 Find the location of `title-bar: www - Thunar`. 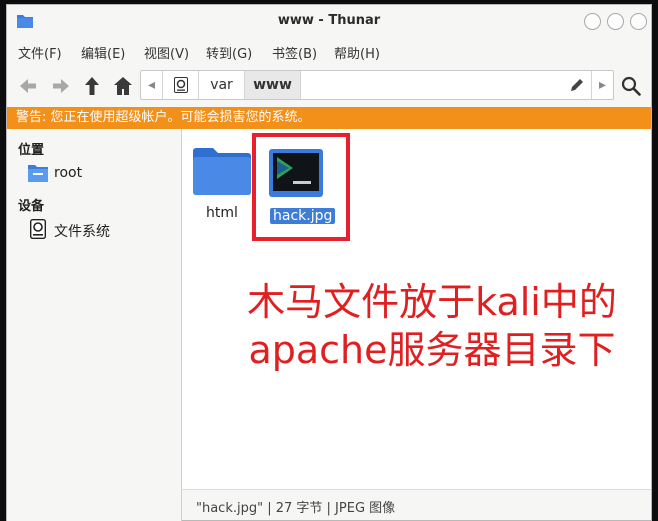

title-bar: www - Thunar is located at coordinates (329, 21).